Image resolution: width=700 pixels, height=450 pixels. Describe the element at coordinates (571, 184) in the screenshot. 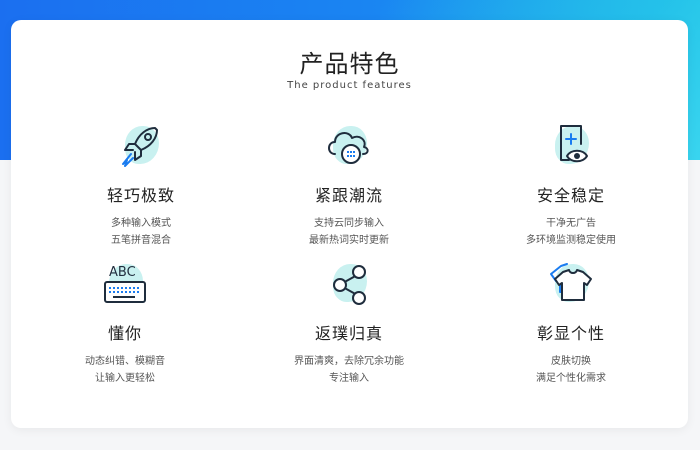

I see `feature-item: 安全稳定 干净无广告 多环境监测稳定使用` at that location.